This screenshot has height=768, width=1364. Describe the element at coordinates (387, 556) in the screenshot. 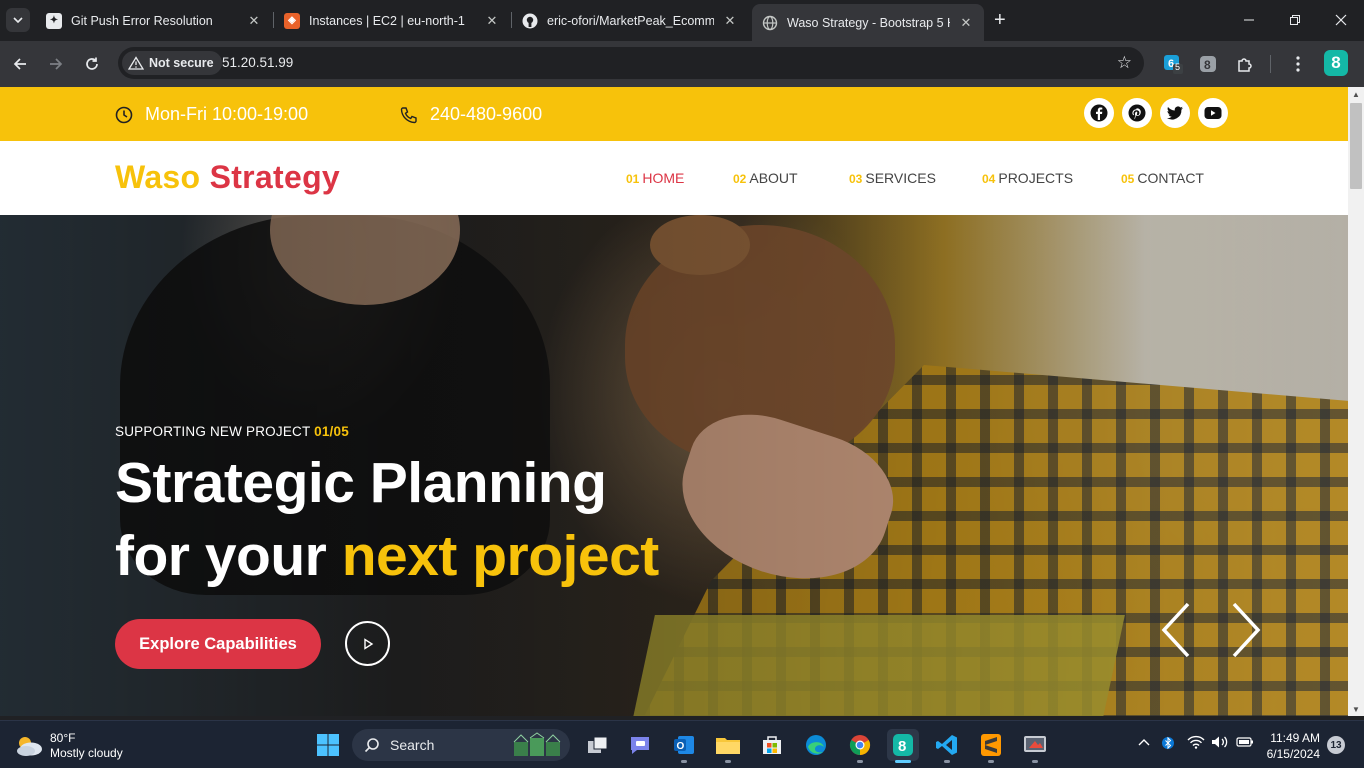

I see `hero-title-line-2: for your next project` at that location.